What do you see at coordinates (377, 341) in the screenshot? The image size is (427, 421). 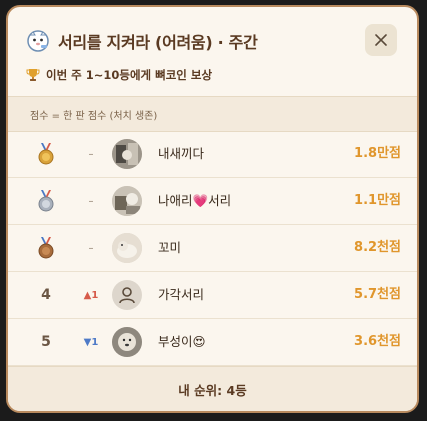 I see `player-score: 3.6천점` at bounding box center [377, 341].